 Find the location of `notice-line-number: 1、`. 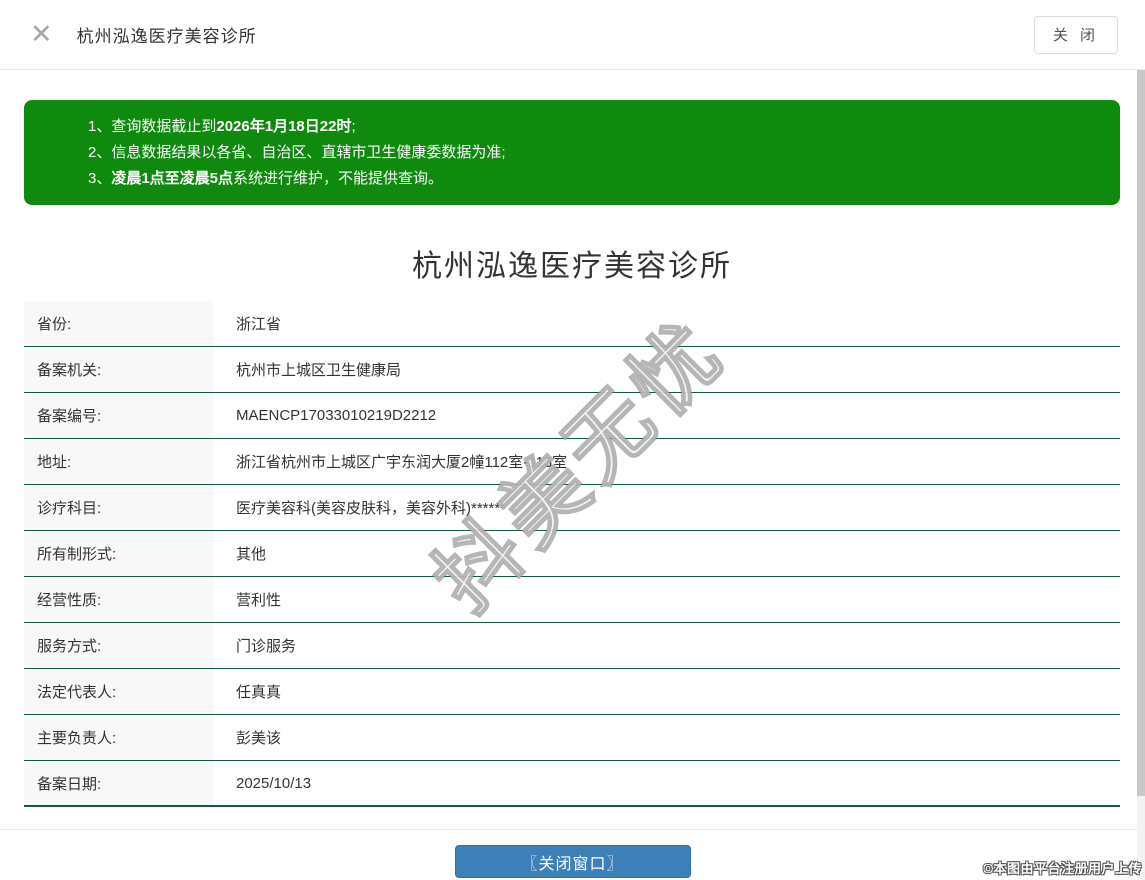

notice-line-number: 1、 is located at coordinates (100, 126).